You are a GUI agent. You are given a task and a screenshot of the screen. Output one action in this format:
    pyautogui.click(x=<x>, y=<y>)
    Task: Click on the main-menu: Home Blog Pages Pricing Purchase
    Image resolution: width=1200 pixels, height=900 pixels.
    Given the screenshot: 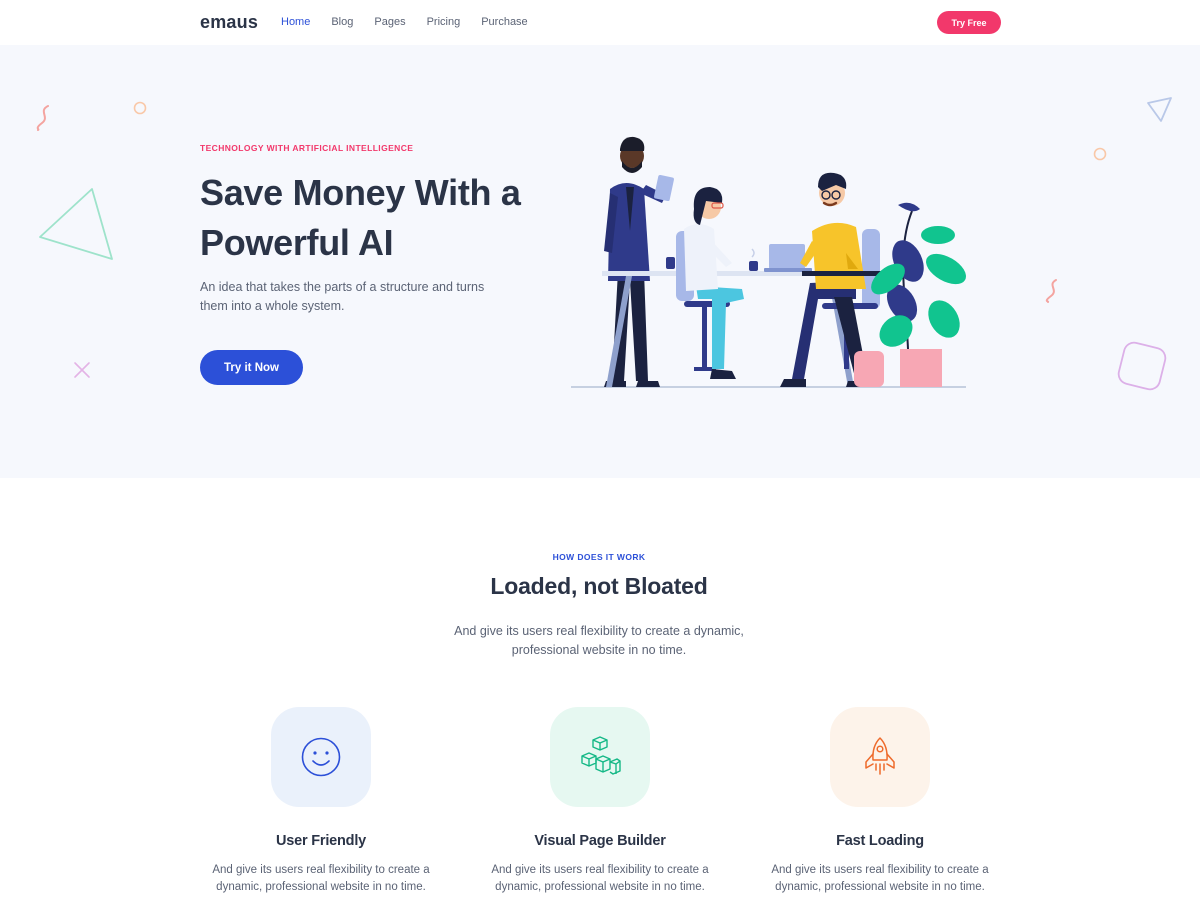 What is the action you would take?
    pyautogui.click(x=415, y=22)
    